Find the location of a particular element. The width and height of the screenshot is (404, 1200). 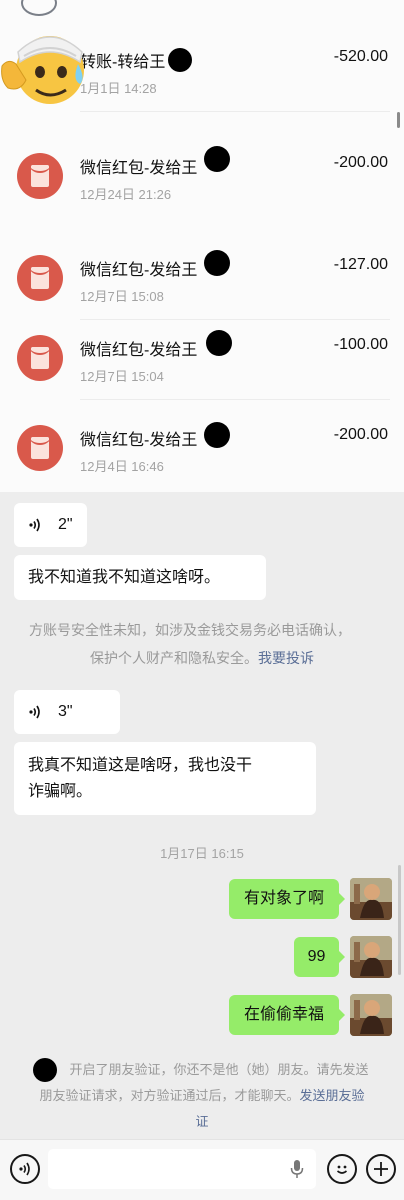

transaction-date: 12月24日 21:26 is located at coordinates (126, 194).